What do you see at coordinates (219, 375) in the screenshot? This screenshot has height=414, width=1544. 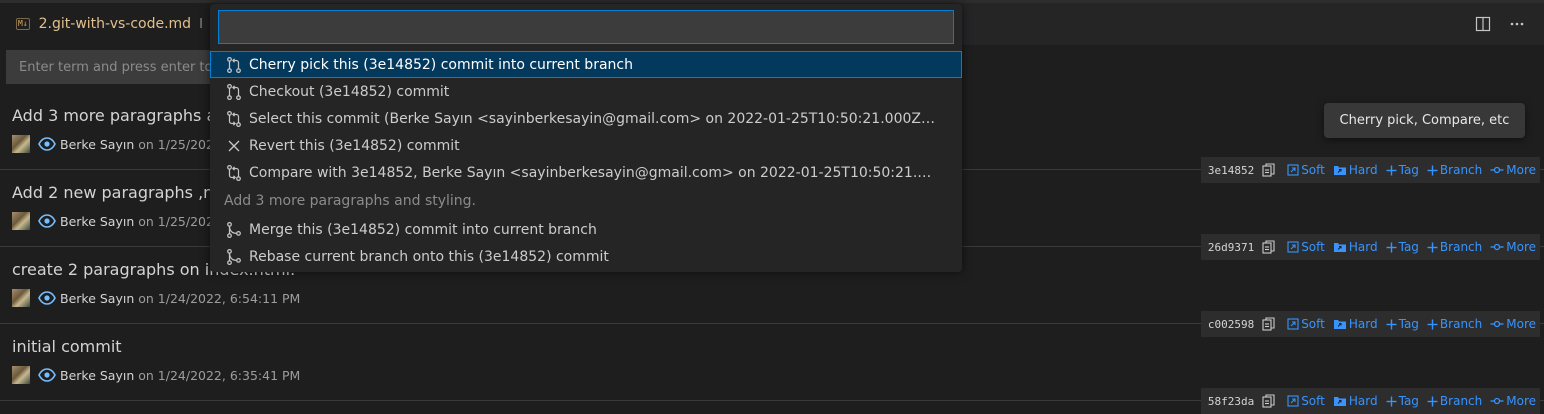 I see `commit-date: on 1/24/2022, 6:35:41 PM` at bounding box center [219, 375].